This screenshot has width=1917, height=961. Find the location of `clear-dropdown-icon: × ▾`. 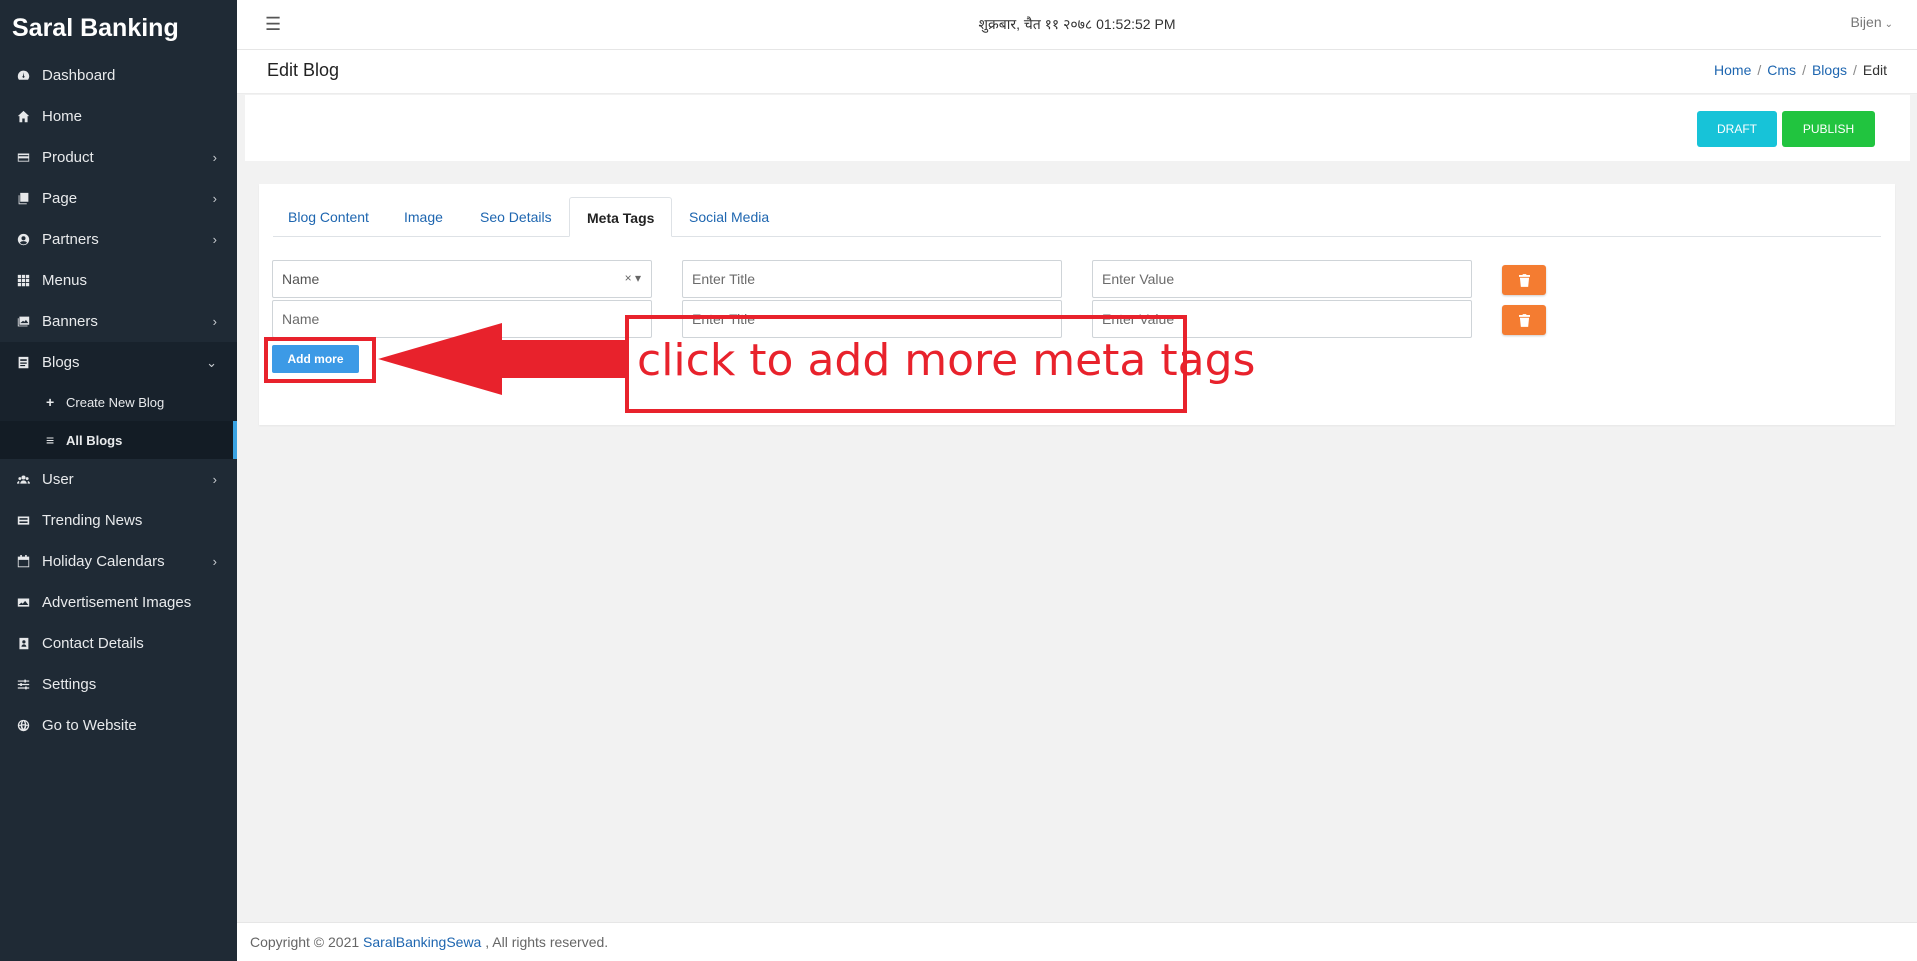

clear-dropdown-icon: × ▾ is located at coordinates (633, 278).